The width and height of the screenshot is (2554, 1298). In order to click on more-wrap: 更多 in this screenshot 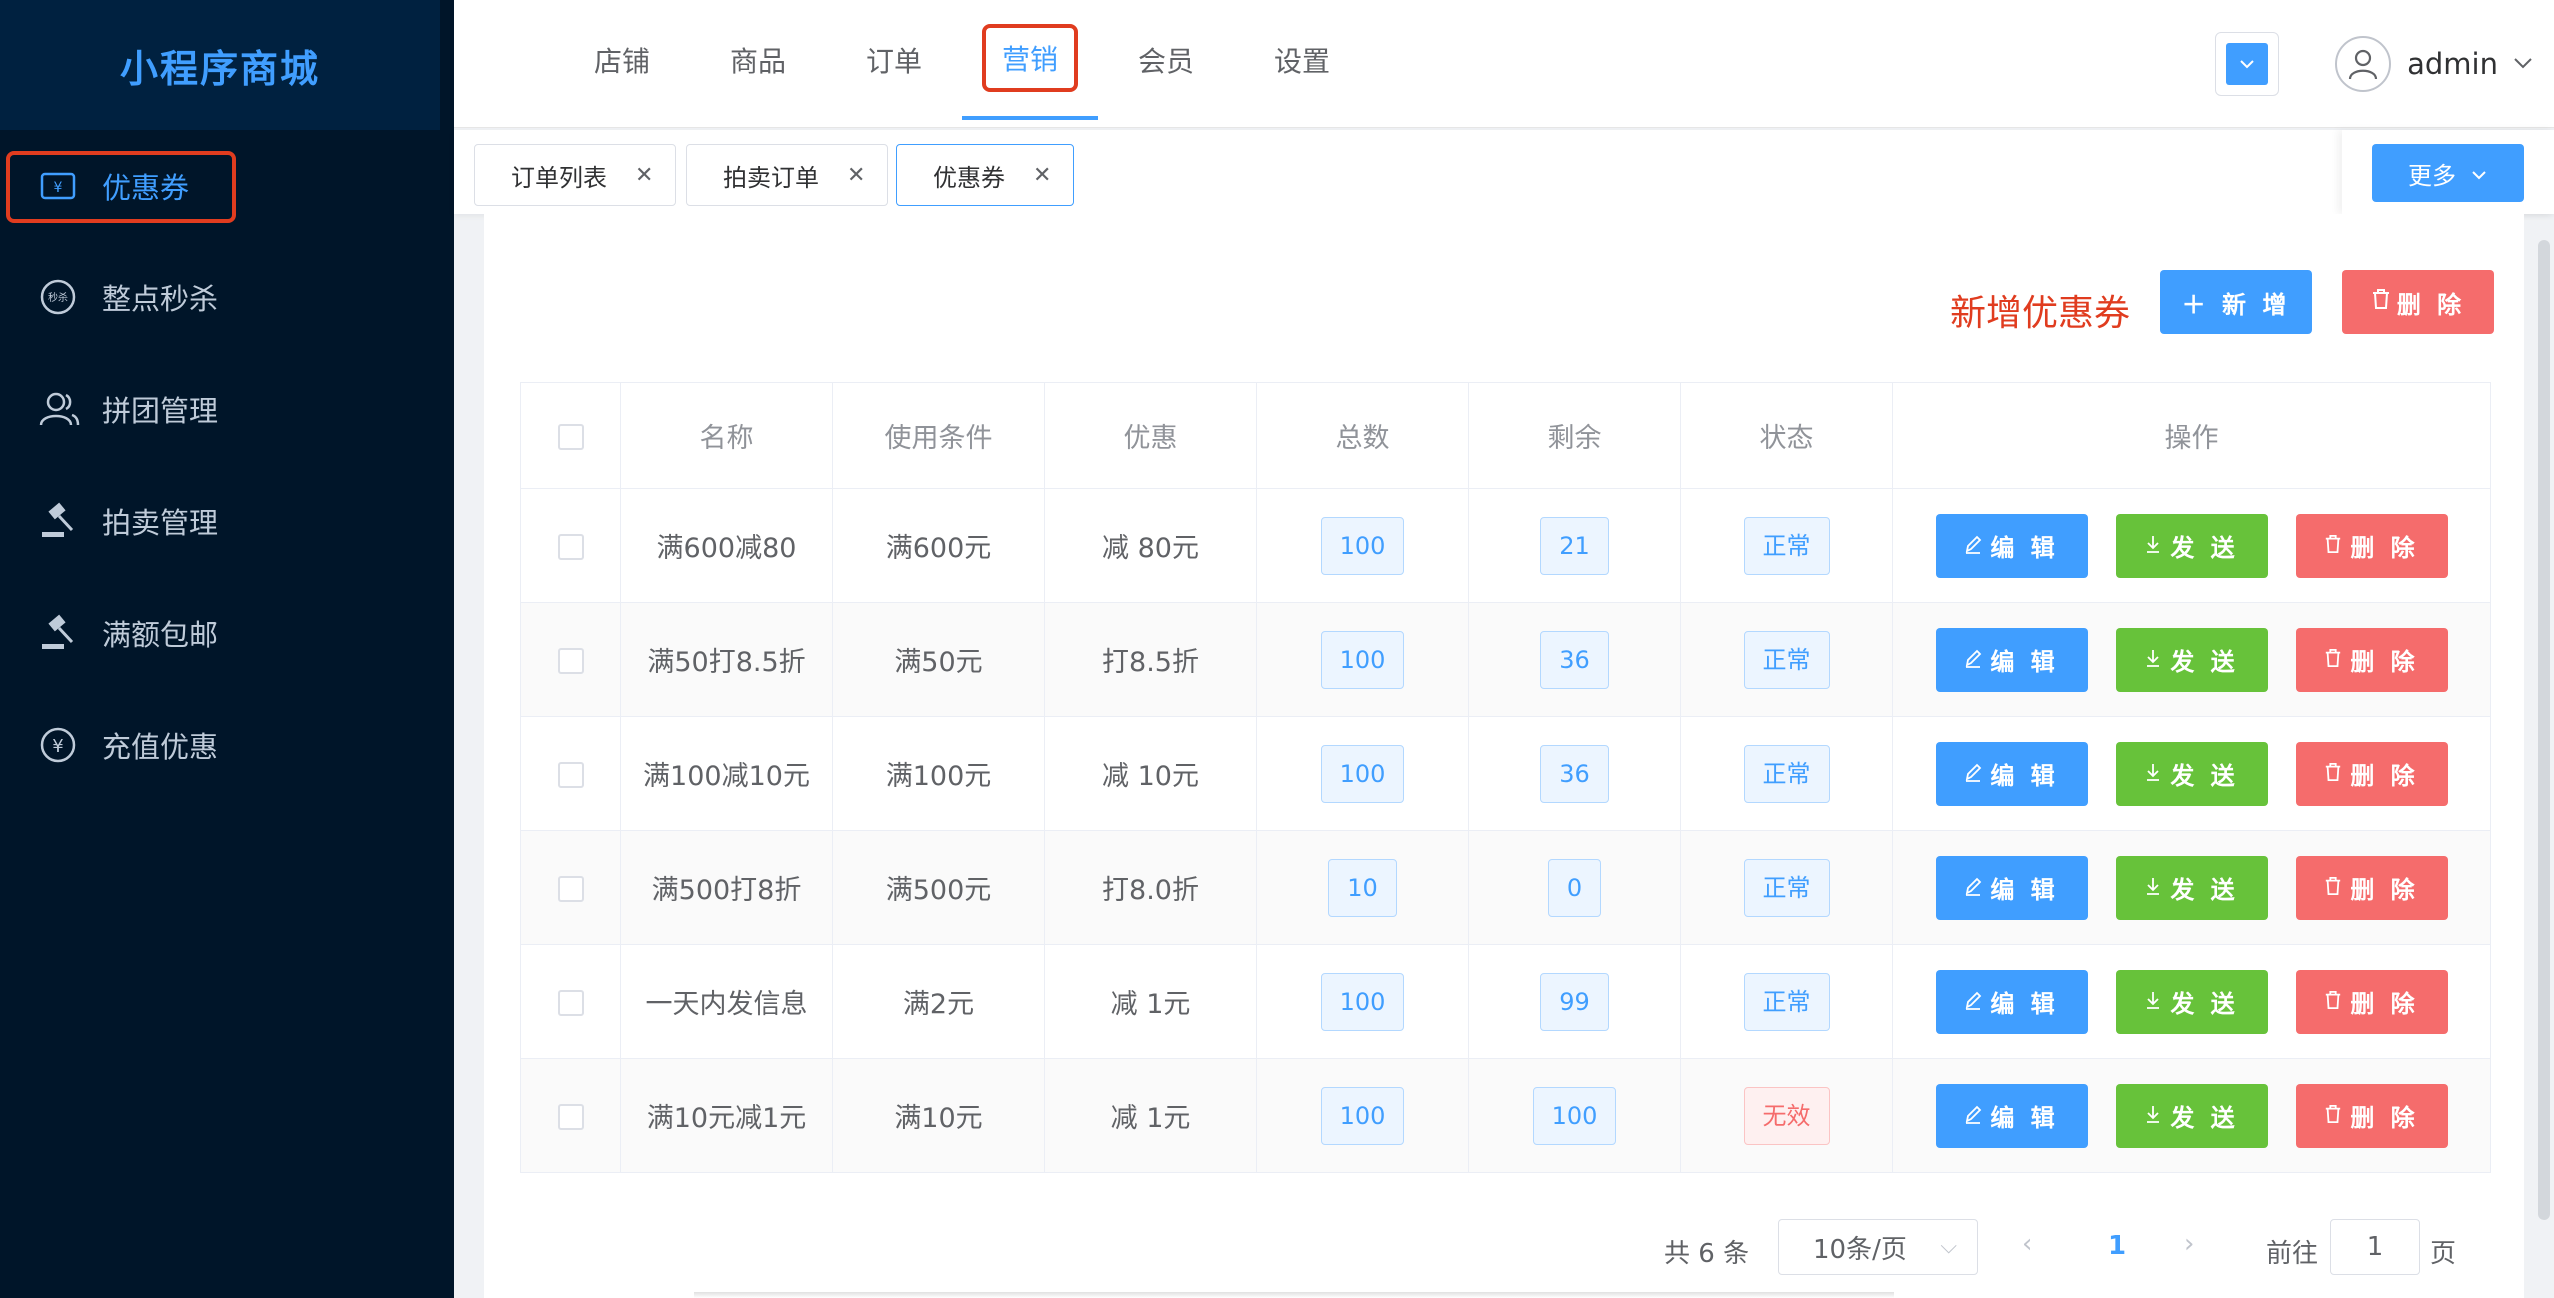, I will do `click(2448, 172)`.